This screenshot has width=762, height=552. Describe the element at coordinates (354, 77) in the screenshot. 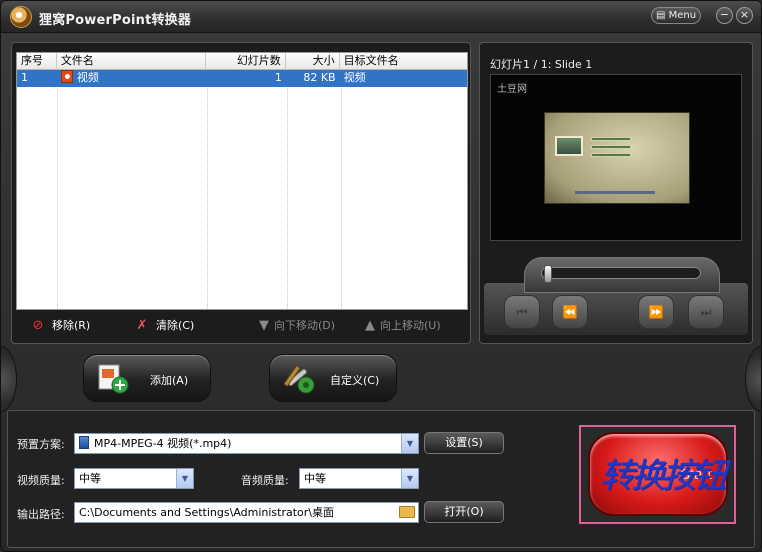

I see `cell-target: 视频` at that location.